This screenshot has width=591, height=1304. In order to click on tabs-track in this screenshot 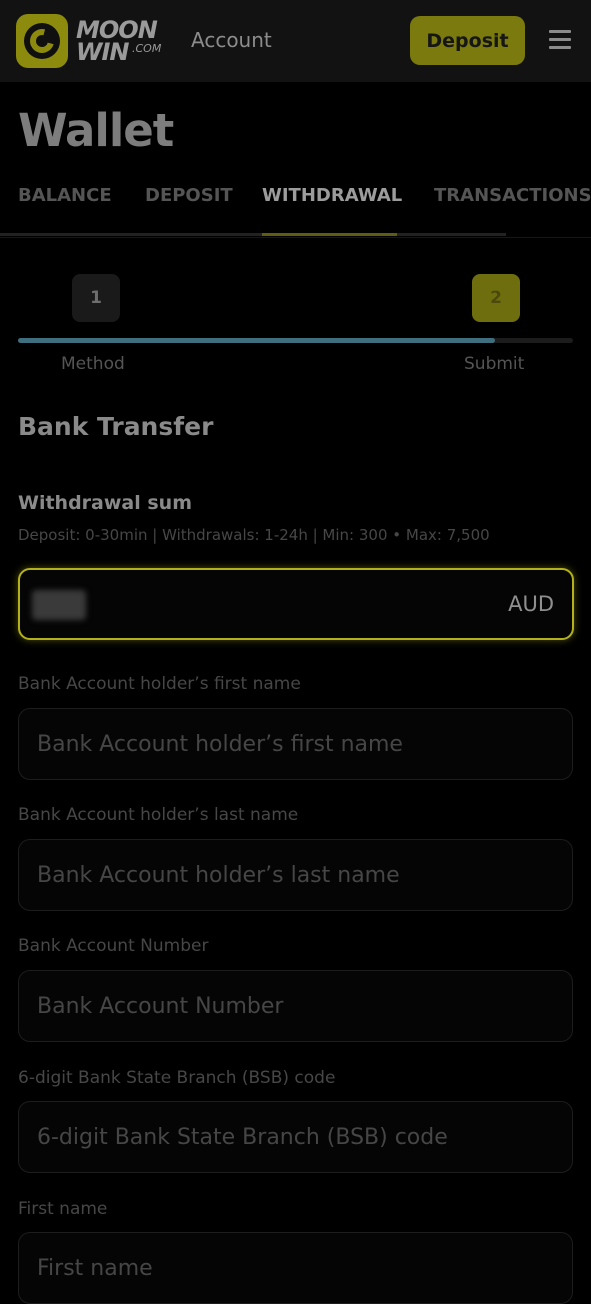, I will do `click(253, 234)`.